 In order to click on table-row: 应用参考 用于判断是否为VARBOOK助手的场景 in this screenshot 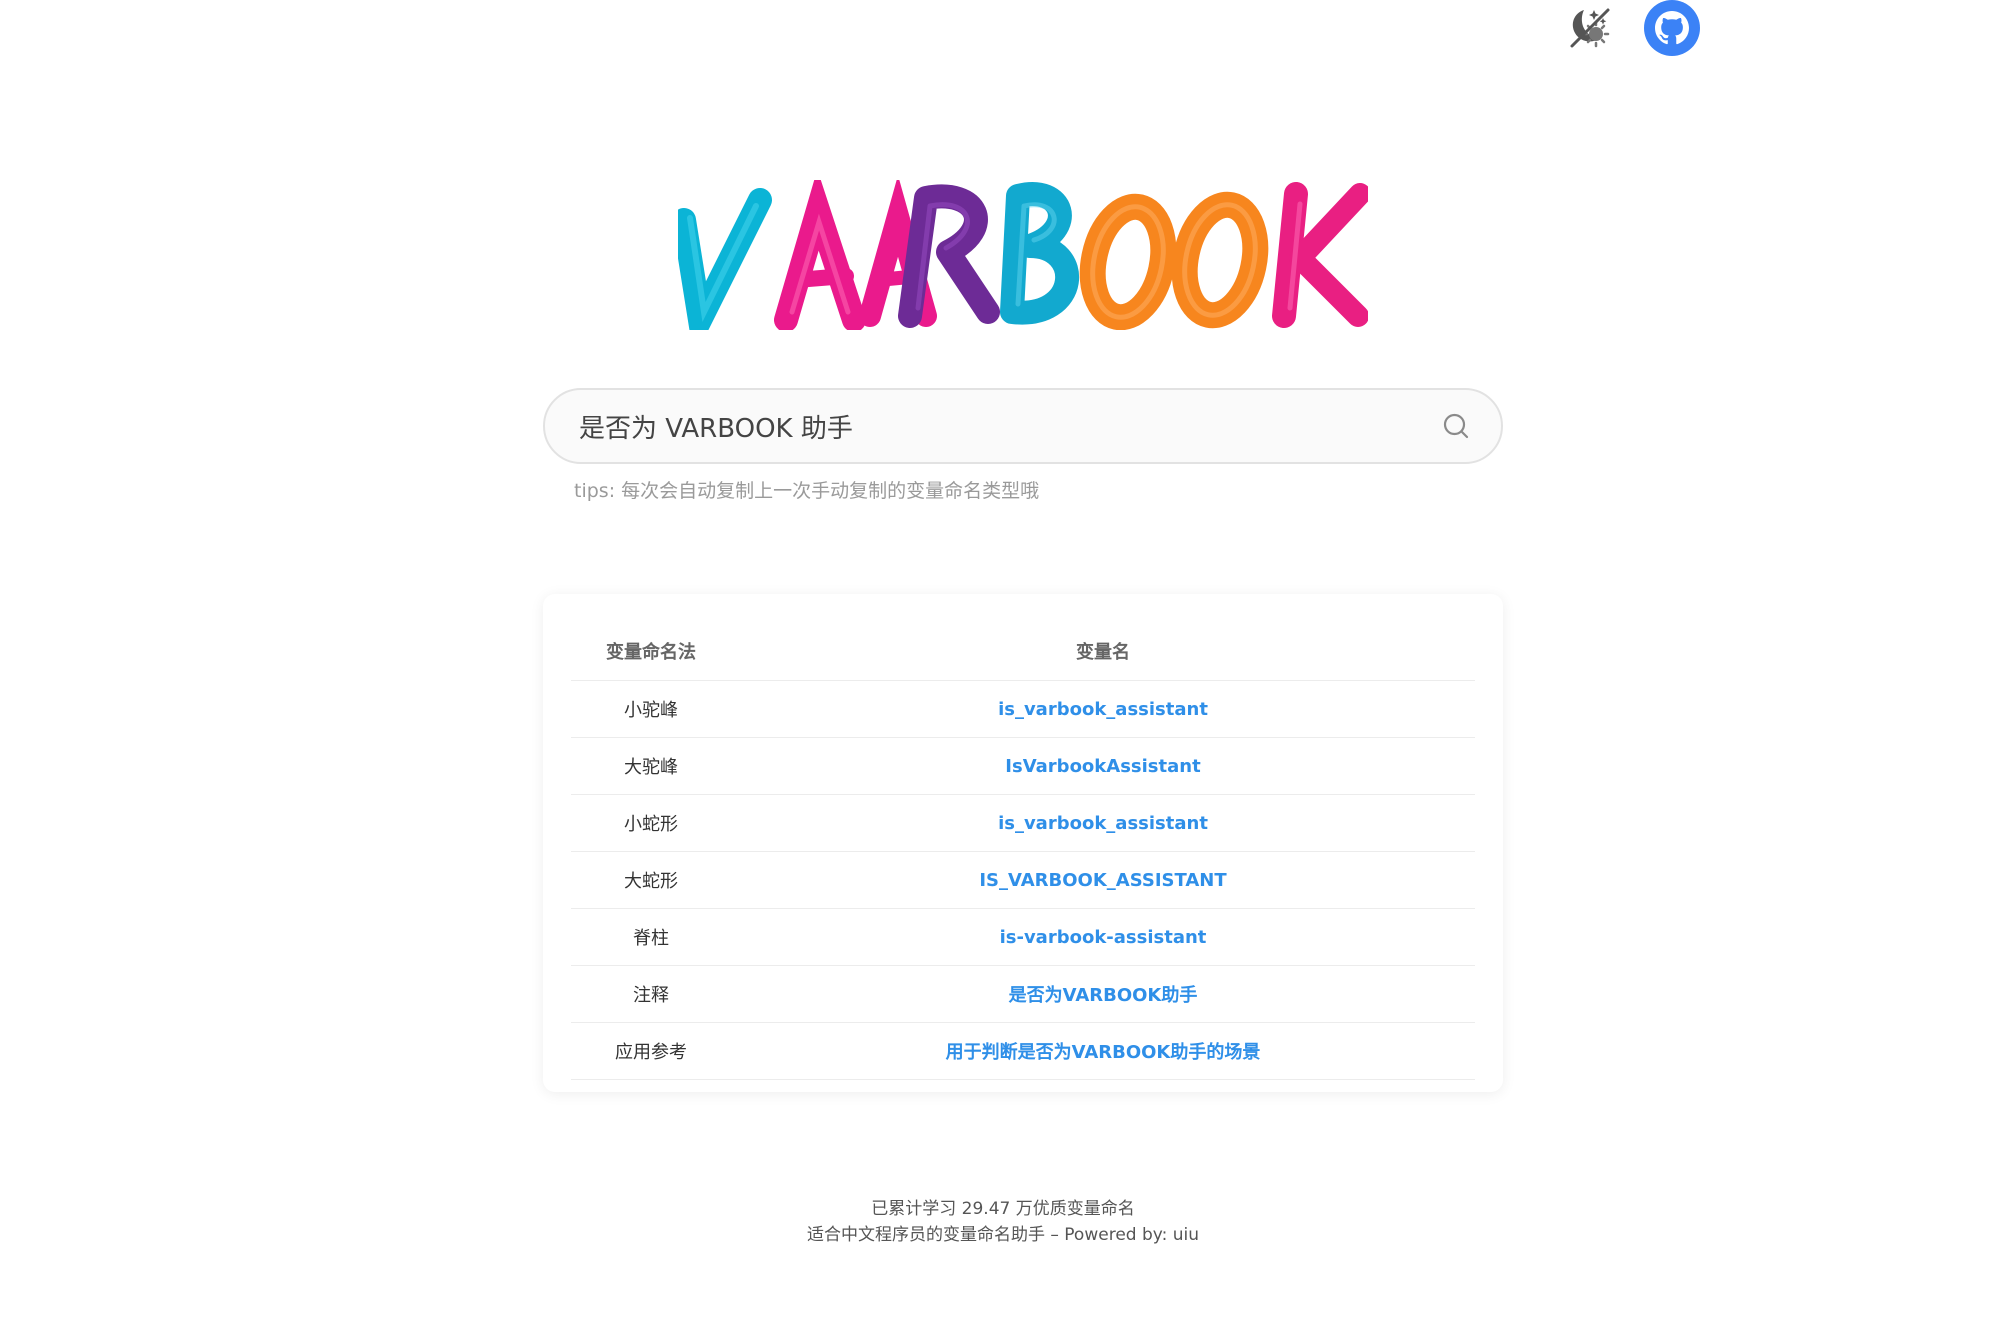, I will do `click(1023, 1051)`.